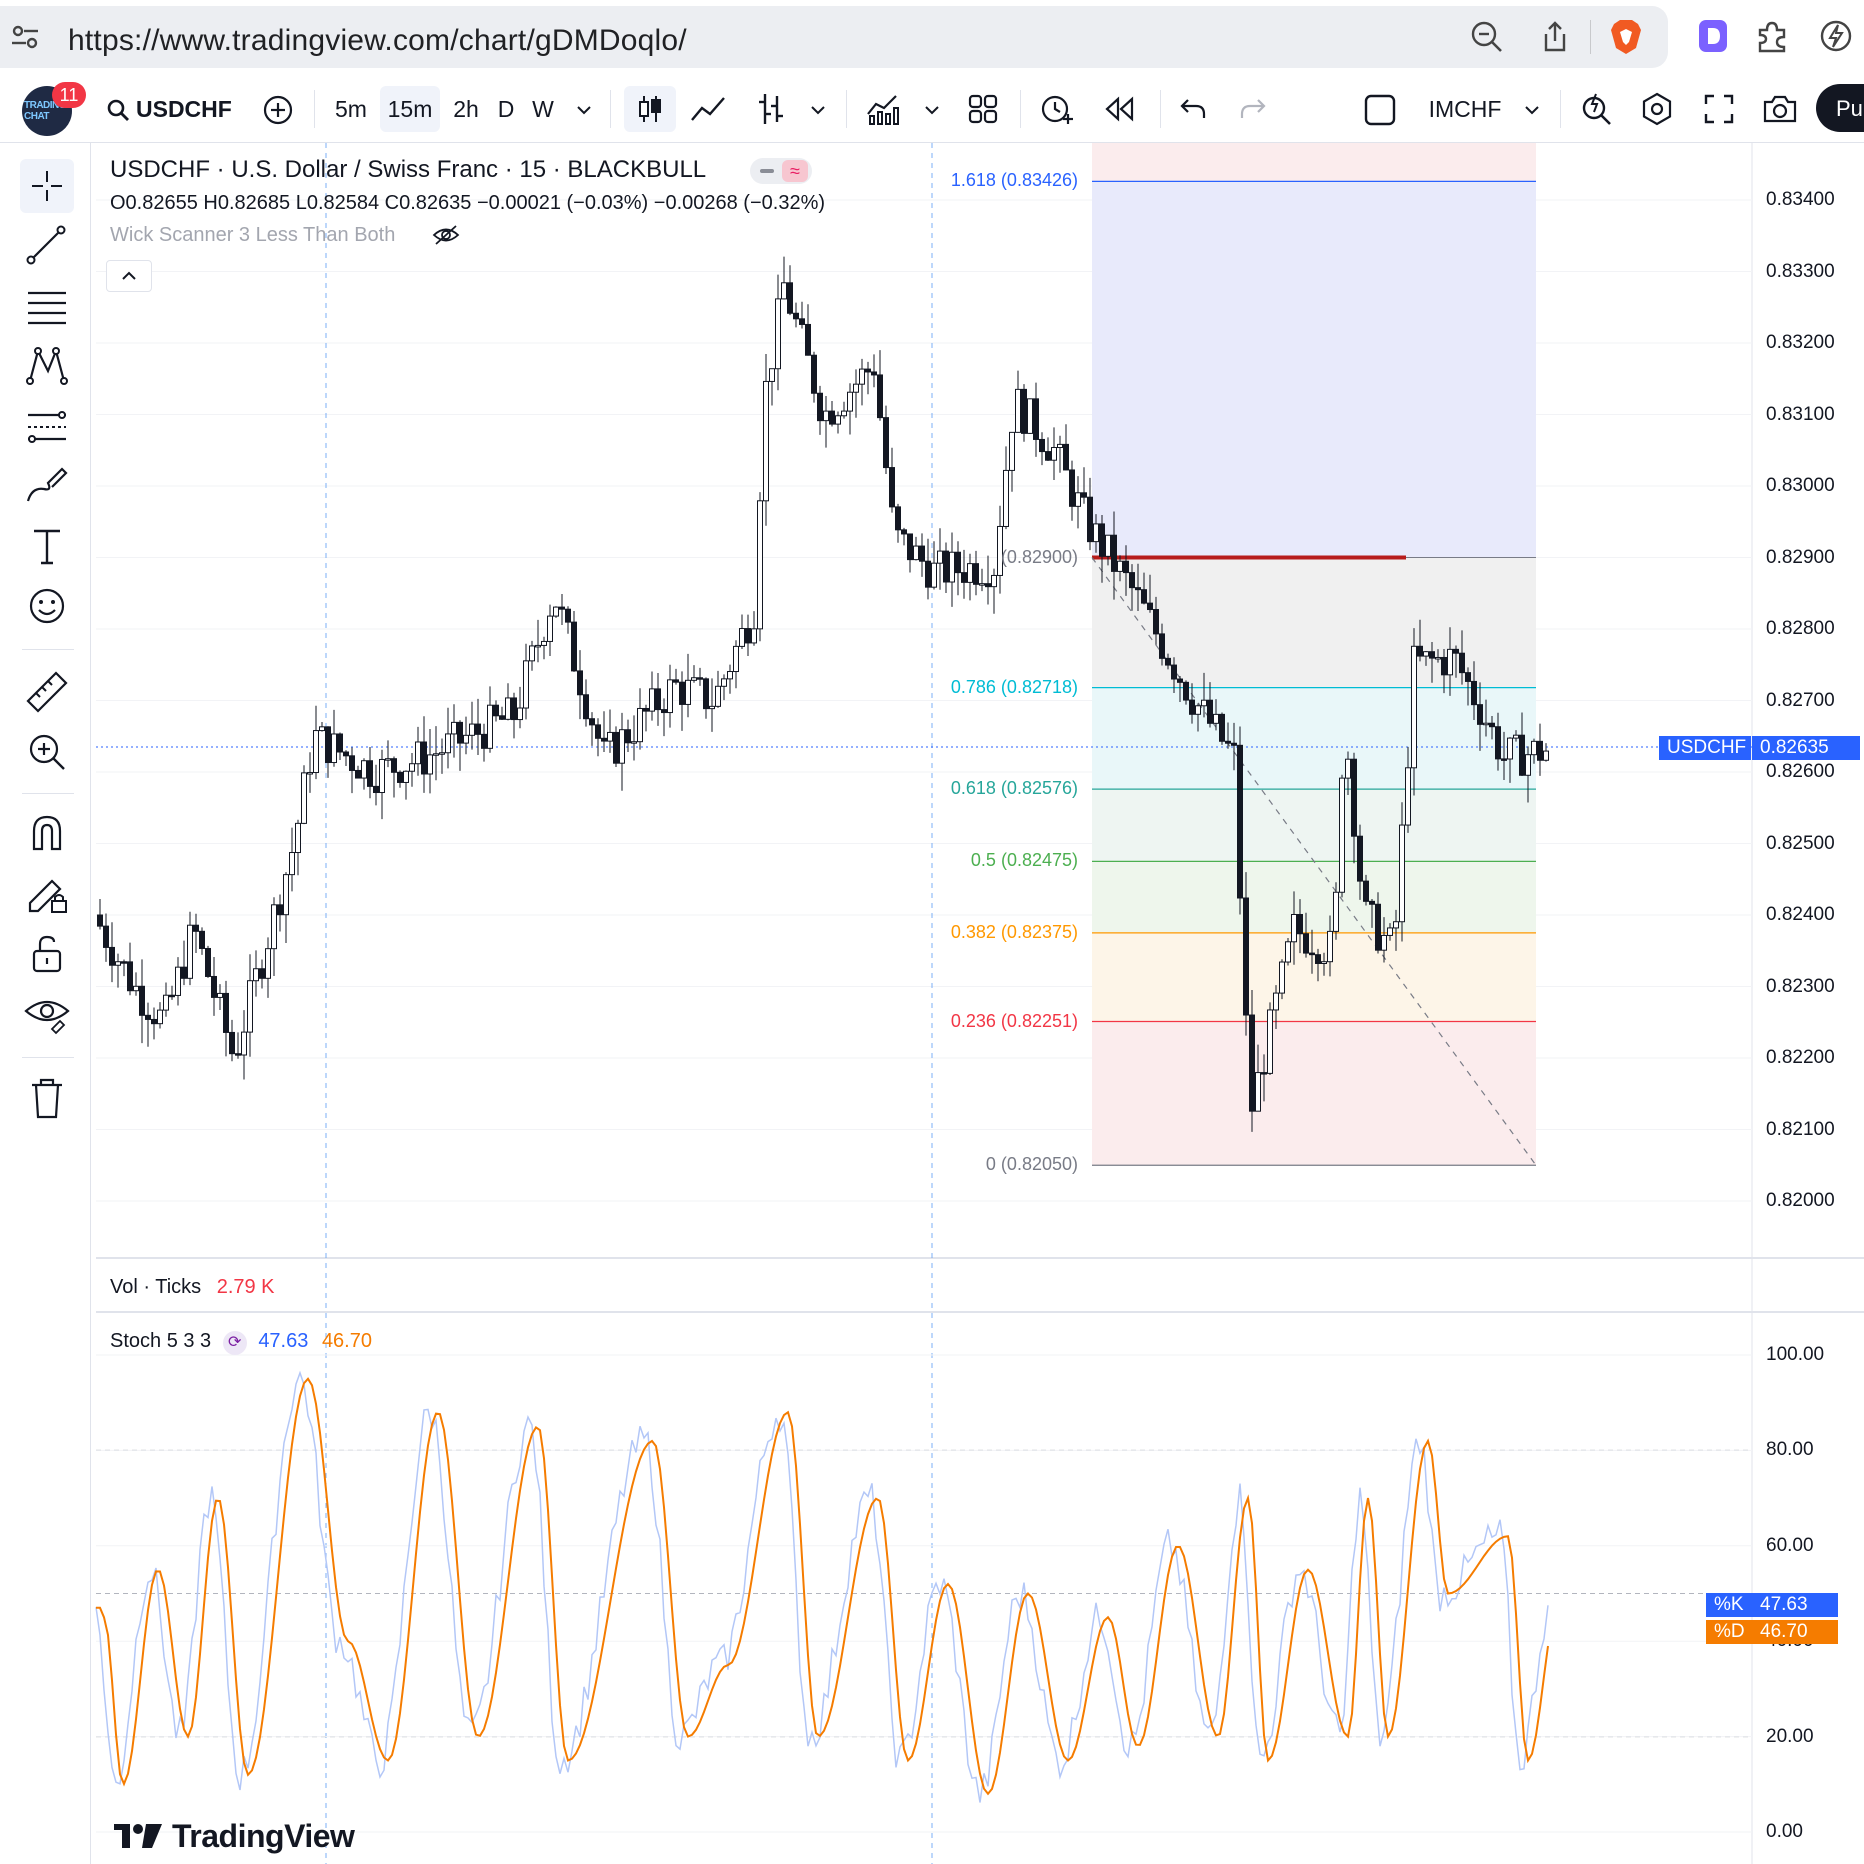 The height and width of the screenshot is (1864, 1864). Describe the element at coordinates (1314, 861) in the screenshot. I see `fib-trend-line` at that location.